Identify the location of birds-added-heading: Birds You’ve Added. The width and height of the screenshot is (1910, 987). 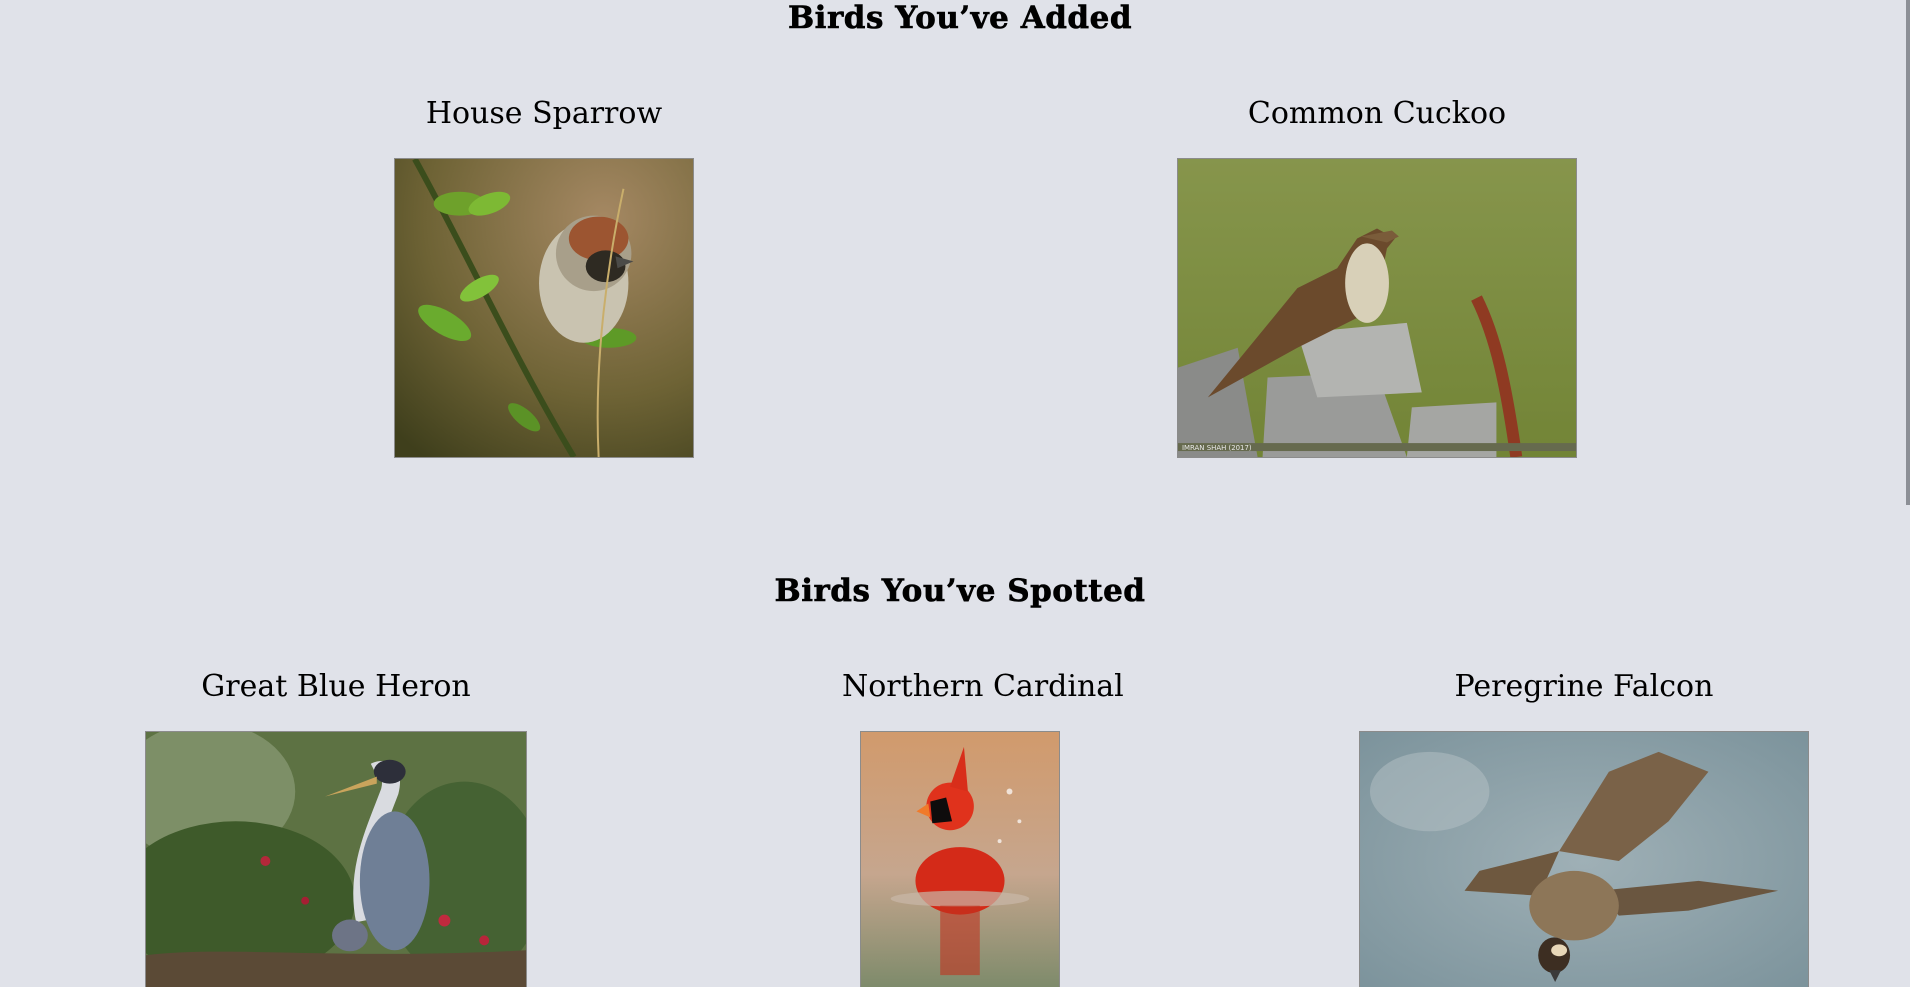
(959, 18).